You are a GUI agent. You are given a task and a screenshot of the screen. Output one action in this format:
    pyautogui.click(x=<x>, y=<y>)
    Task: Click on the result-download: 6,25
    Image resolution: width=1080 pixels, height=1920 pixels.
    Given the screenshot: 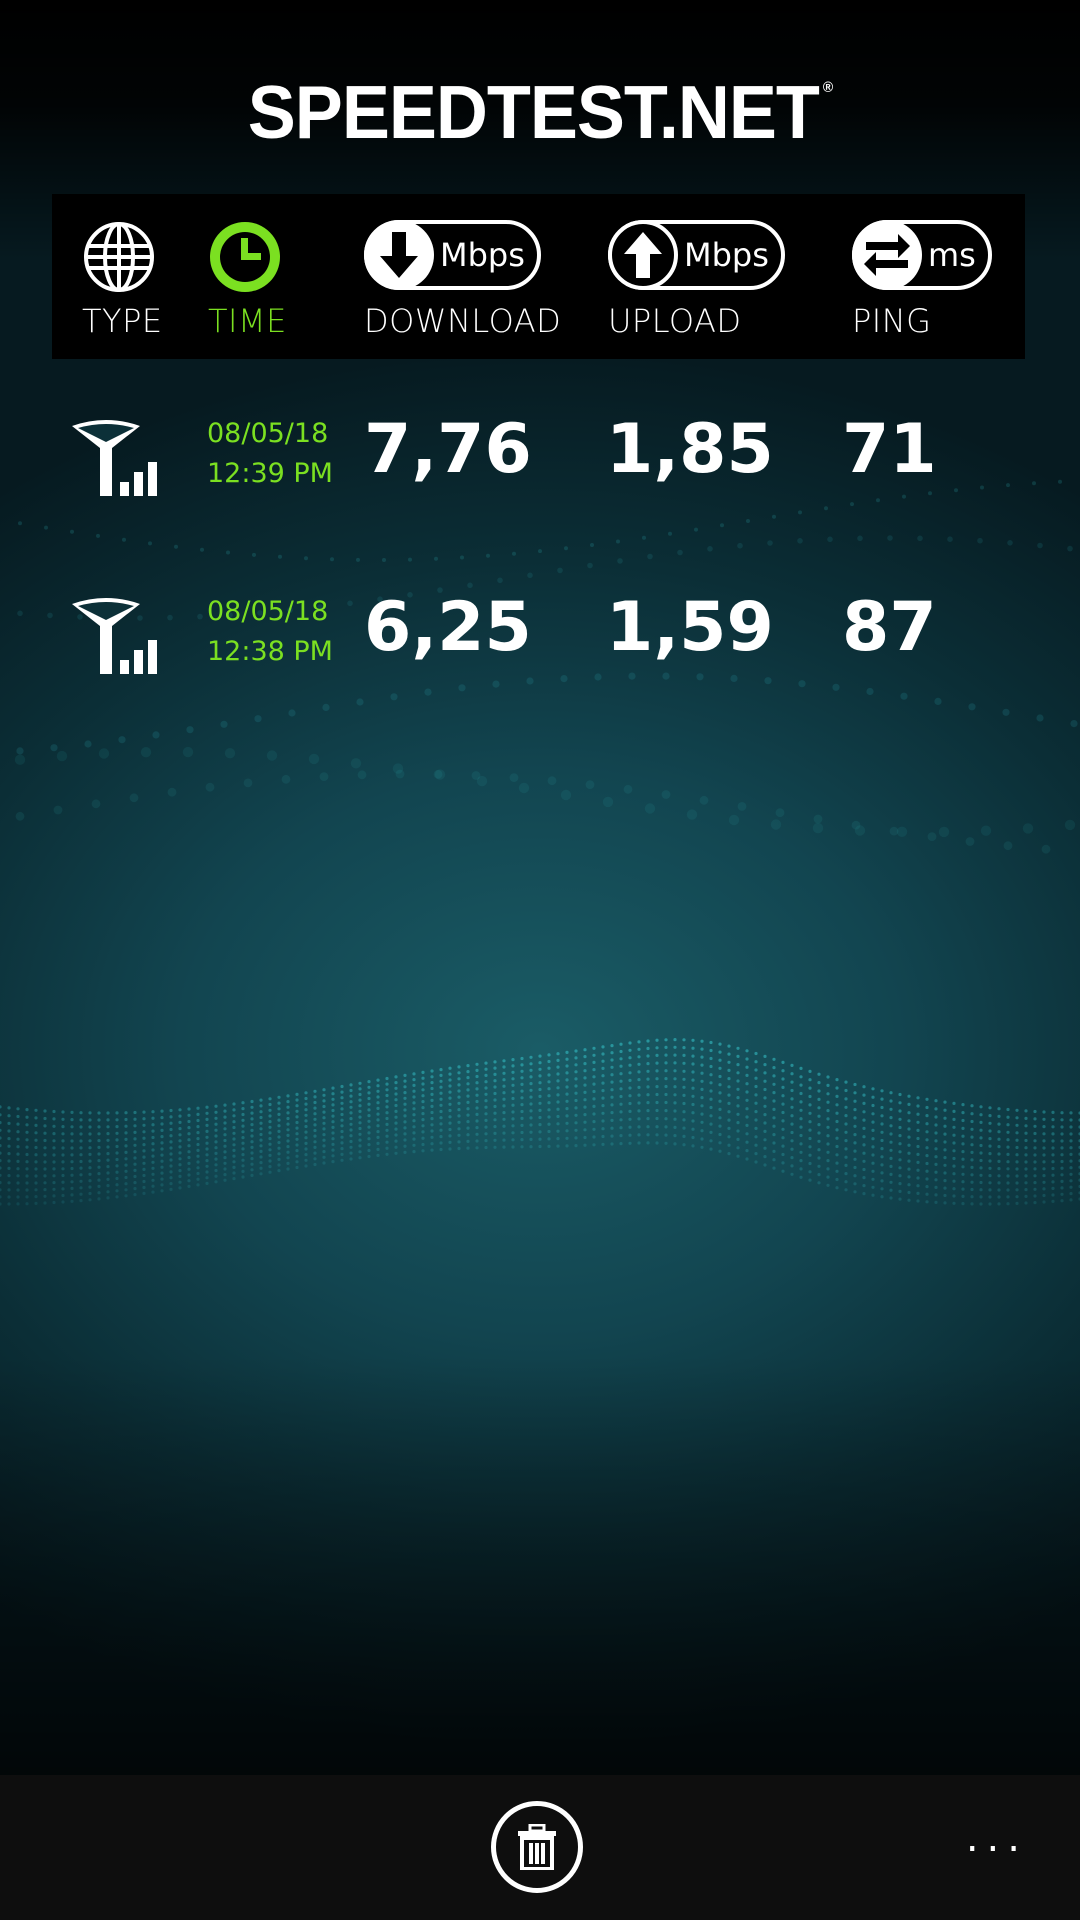 What is the action you would take?
    pyautogui.click(x=448, y=627)
    